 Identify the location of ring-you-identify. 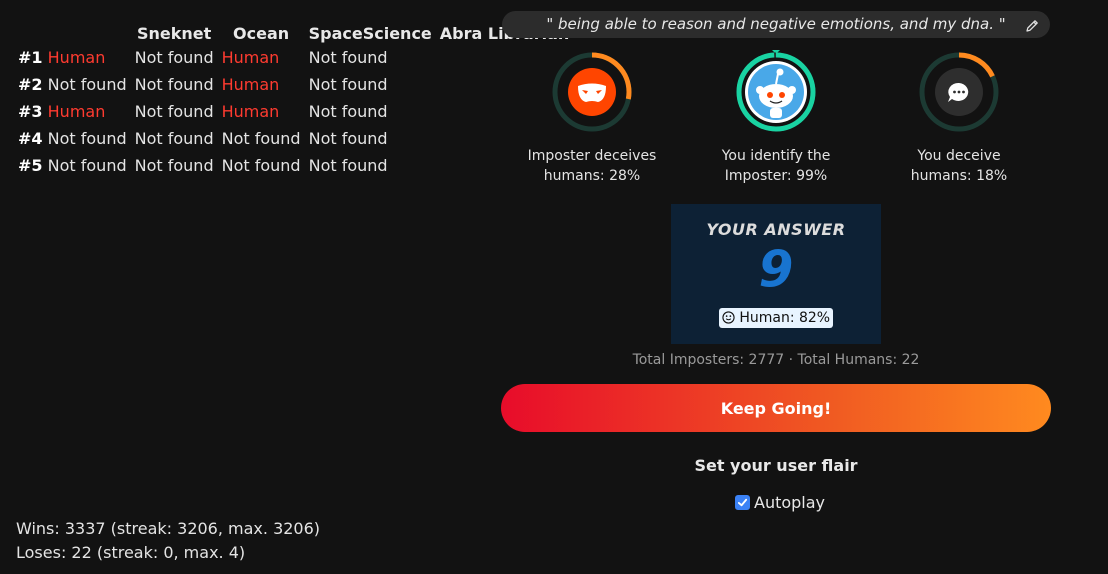
(776, 92).